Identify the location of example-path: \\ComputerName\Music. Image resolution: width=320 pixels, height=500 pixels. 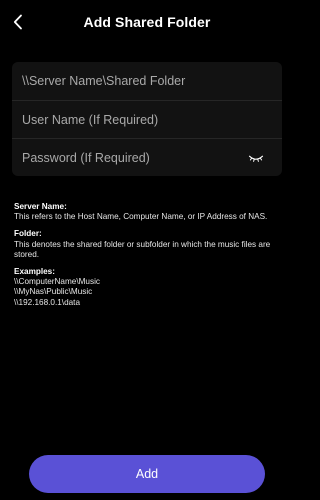
(57, 282).